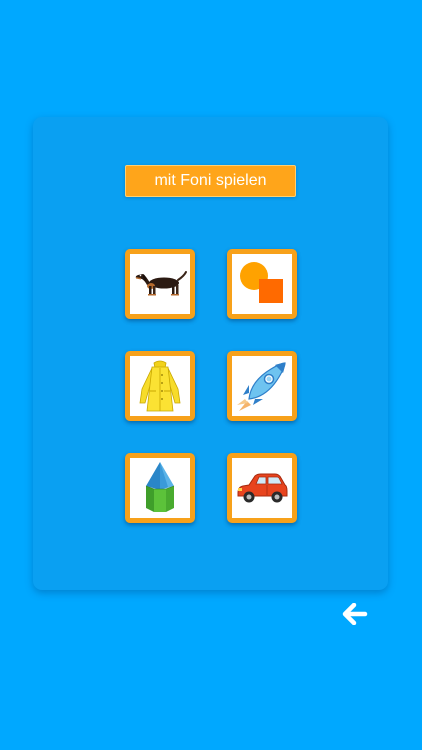  I want to click on arrow-left-icon, so click(355, 614).